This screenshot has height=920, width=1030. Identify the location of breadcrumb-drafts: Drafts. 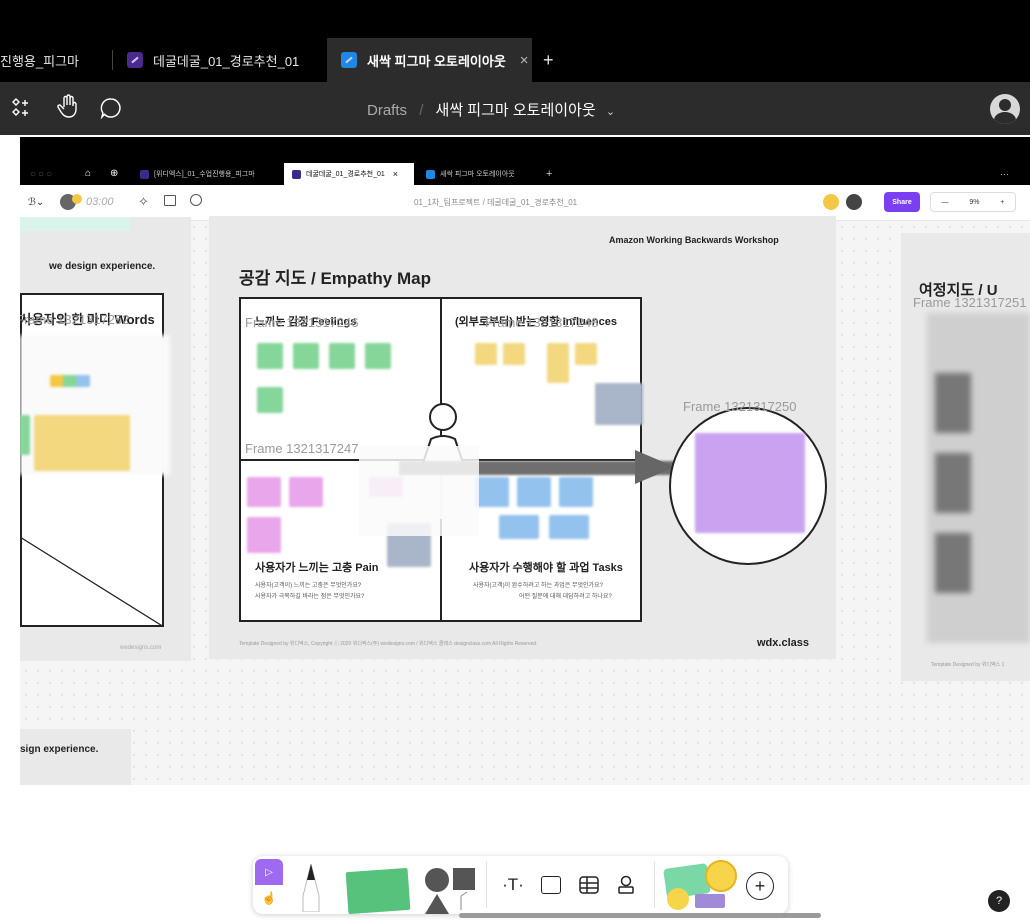
(387, 110).